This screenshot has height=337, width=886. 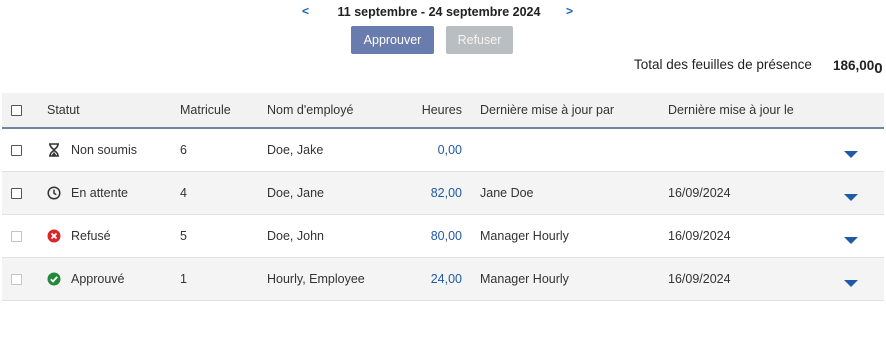 I want to click on status-cell: Approuvé, so click(x=86, y=279).